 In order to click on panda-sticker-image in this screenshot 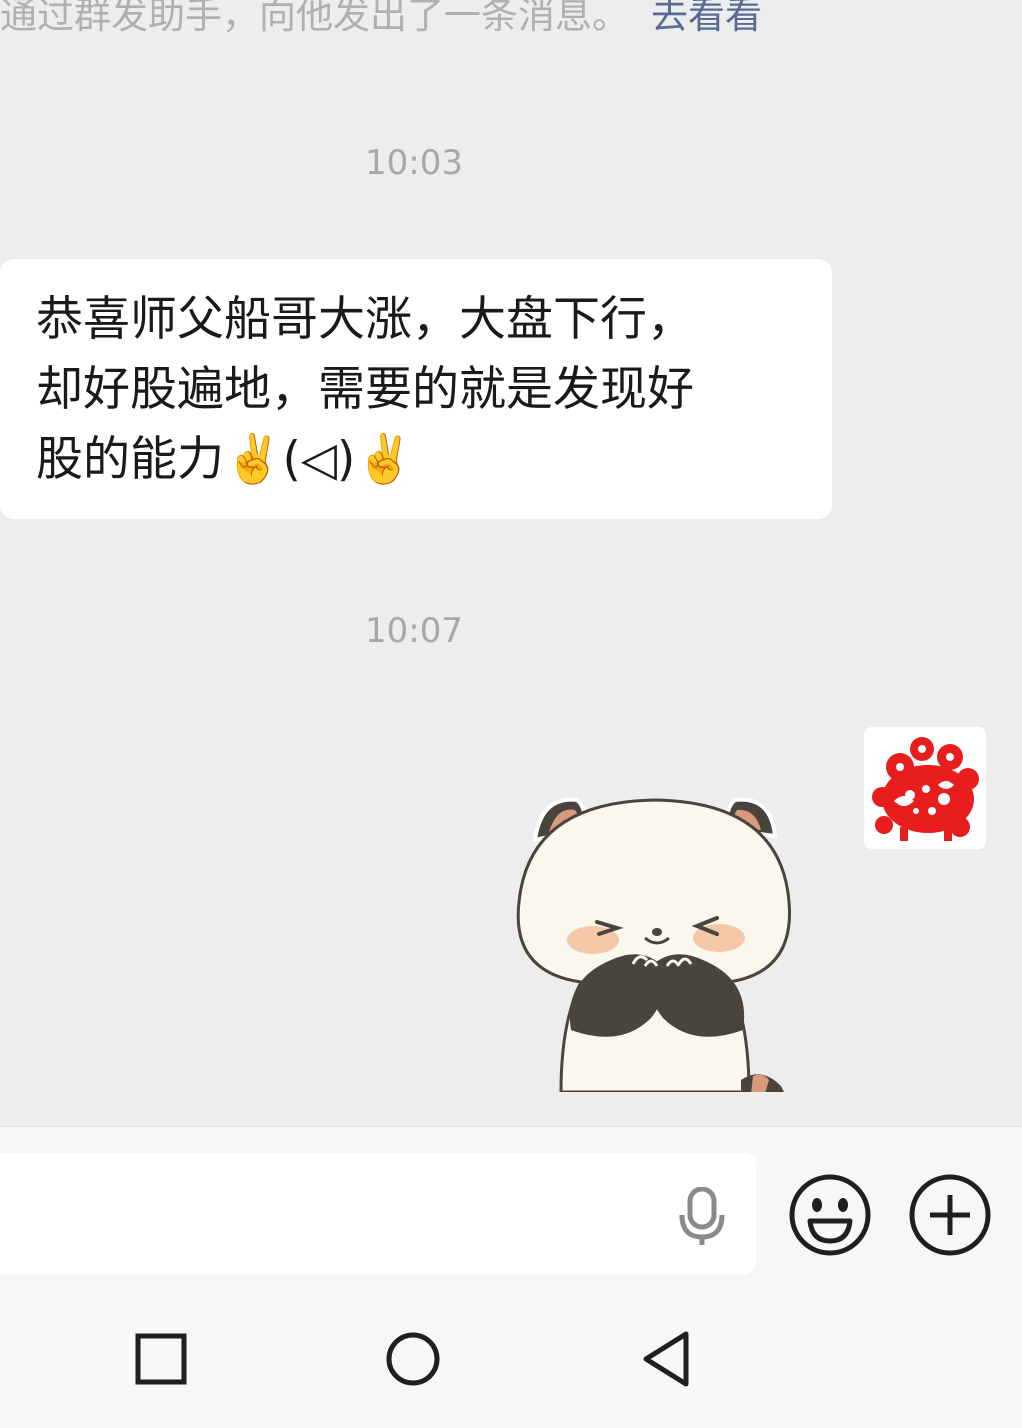, I will do `click(653, 944)`.